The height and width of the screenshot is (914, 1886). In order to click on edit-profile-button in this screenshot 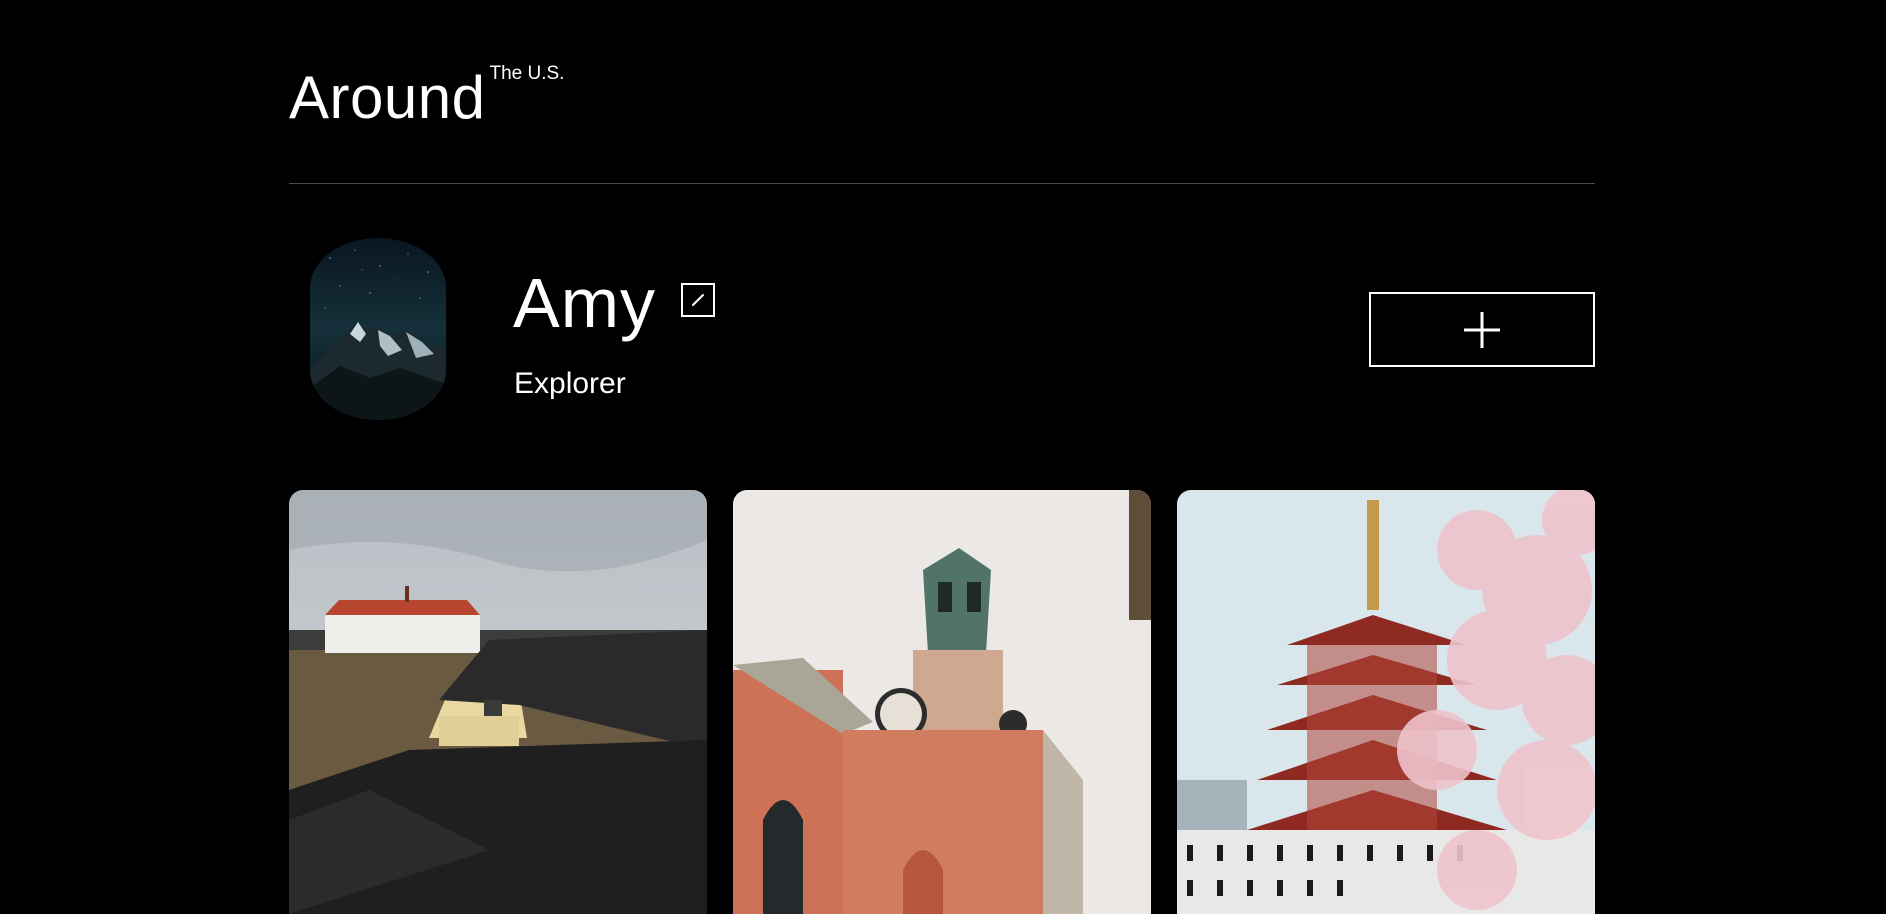, I will do `click(698, 300)`.